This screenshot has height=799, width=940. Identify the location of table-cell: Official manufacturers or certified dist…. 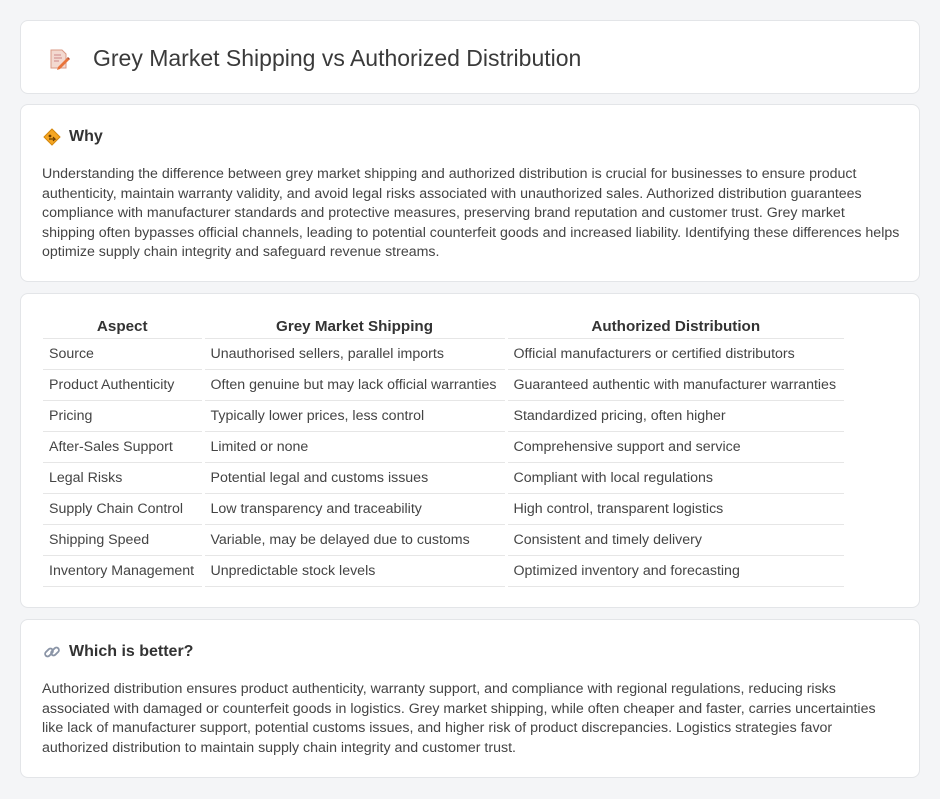
(674, 354).